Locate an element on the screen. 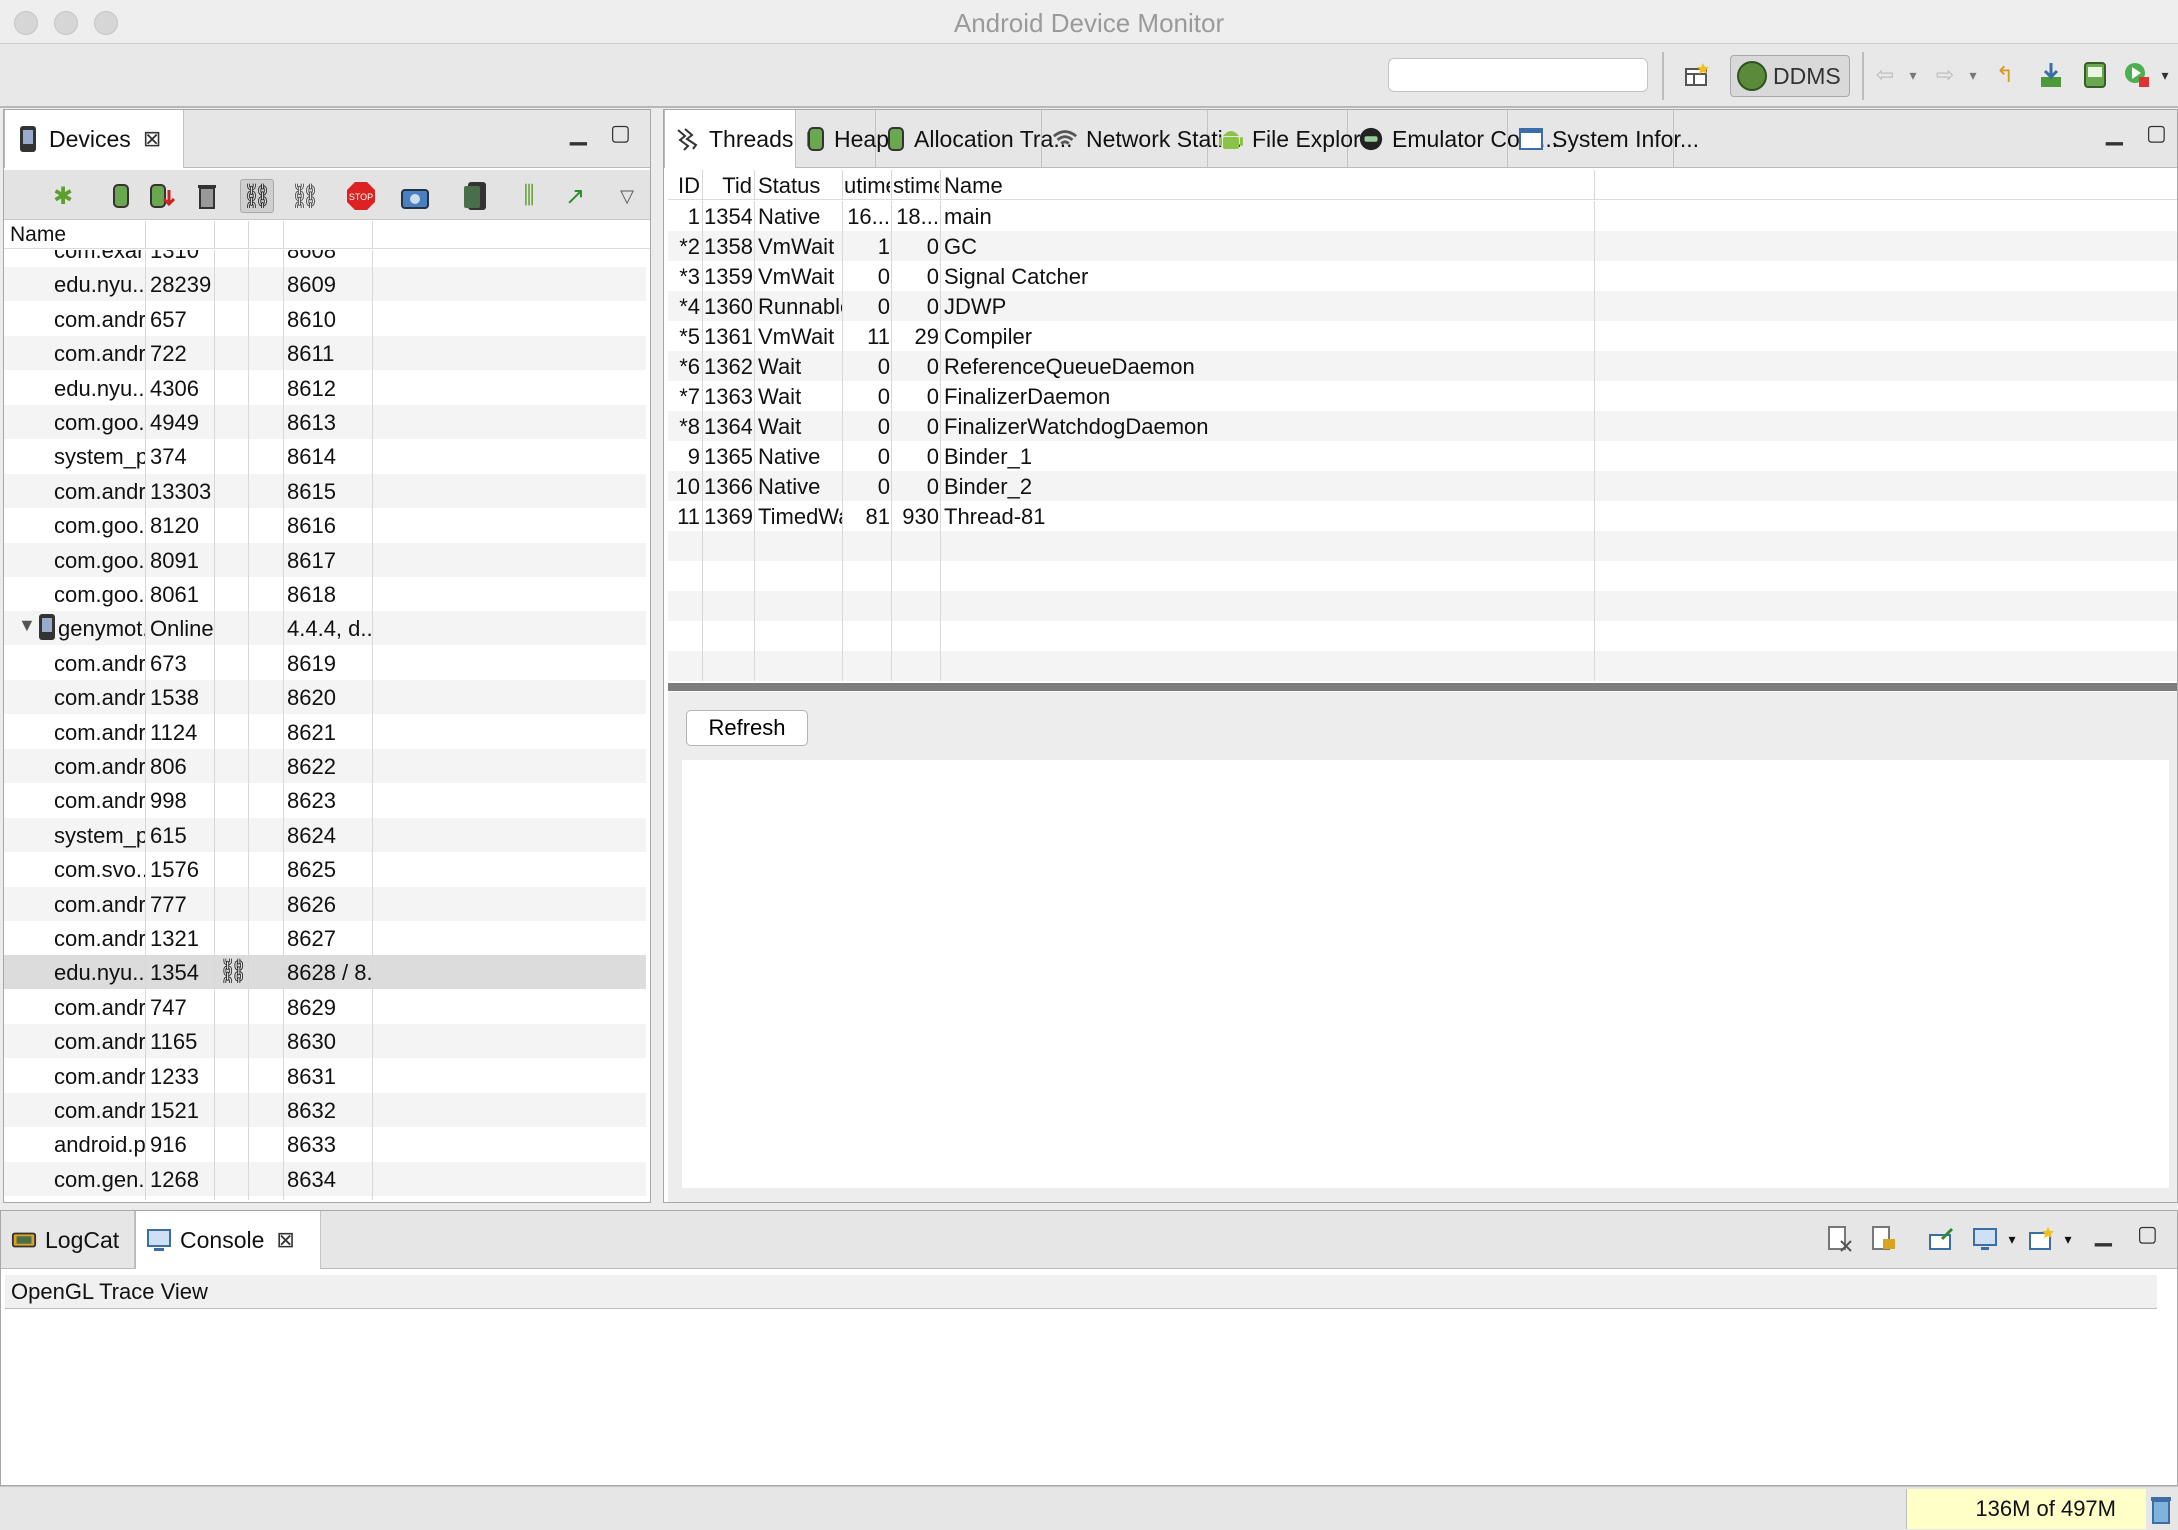 This screenshot has height=1530, width=2178. systrace-icon: ⫼ is located at coordinates (529, 196).